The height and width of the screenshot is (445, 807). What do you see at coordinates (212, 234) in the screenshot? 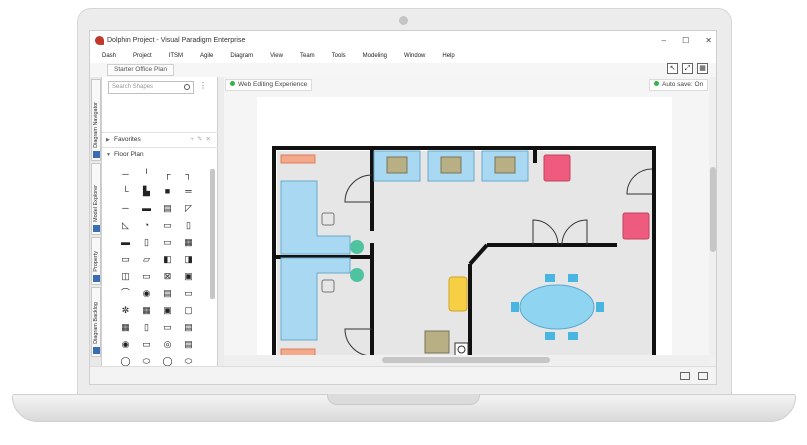
I see `shapes-scrollbar` at bounding box center [212, 234].